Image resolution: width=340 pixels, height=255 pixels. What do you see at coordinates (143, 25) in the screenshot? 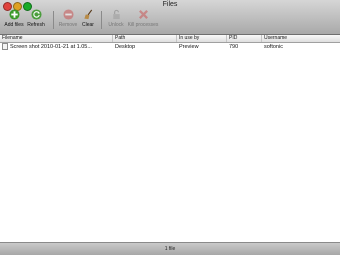
I see `kill-processes-label: Kill processes` at bounding box center [143, 25].